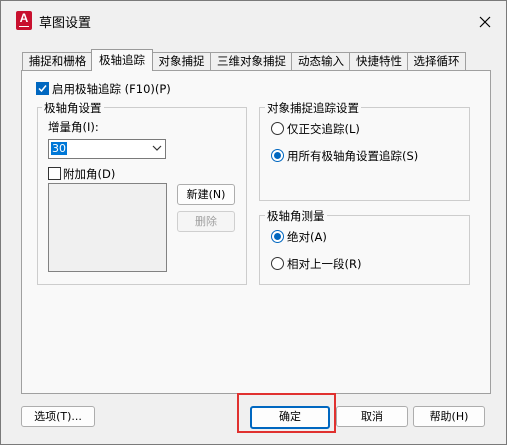 Image resolution: width=507 pixels, height=445 pixels. I want to click on close-icon, so click(485, 22).